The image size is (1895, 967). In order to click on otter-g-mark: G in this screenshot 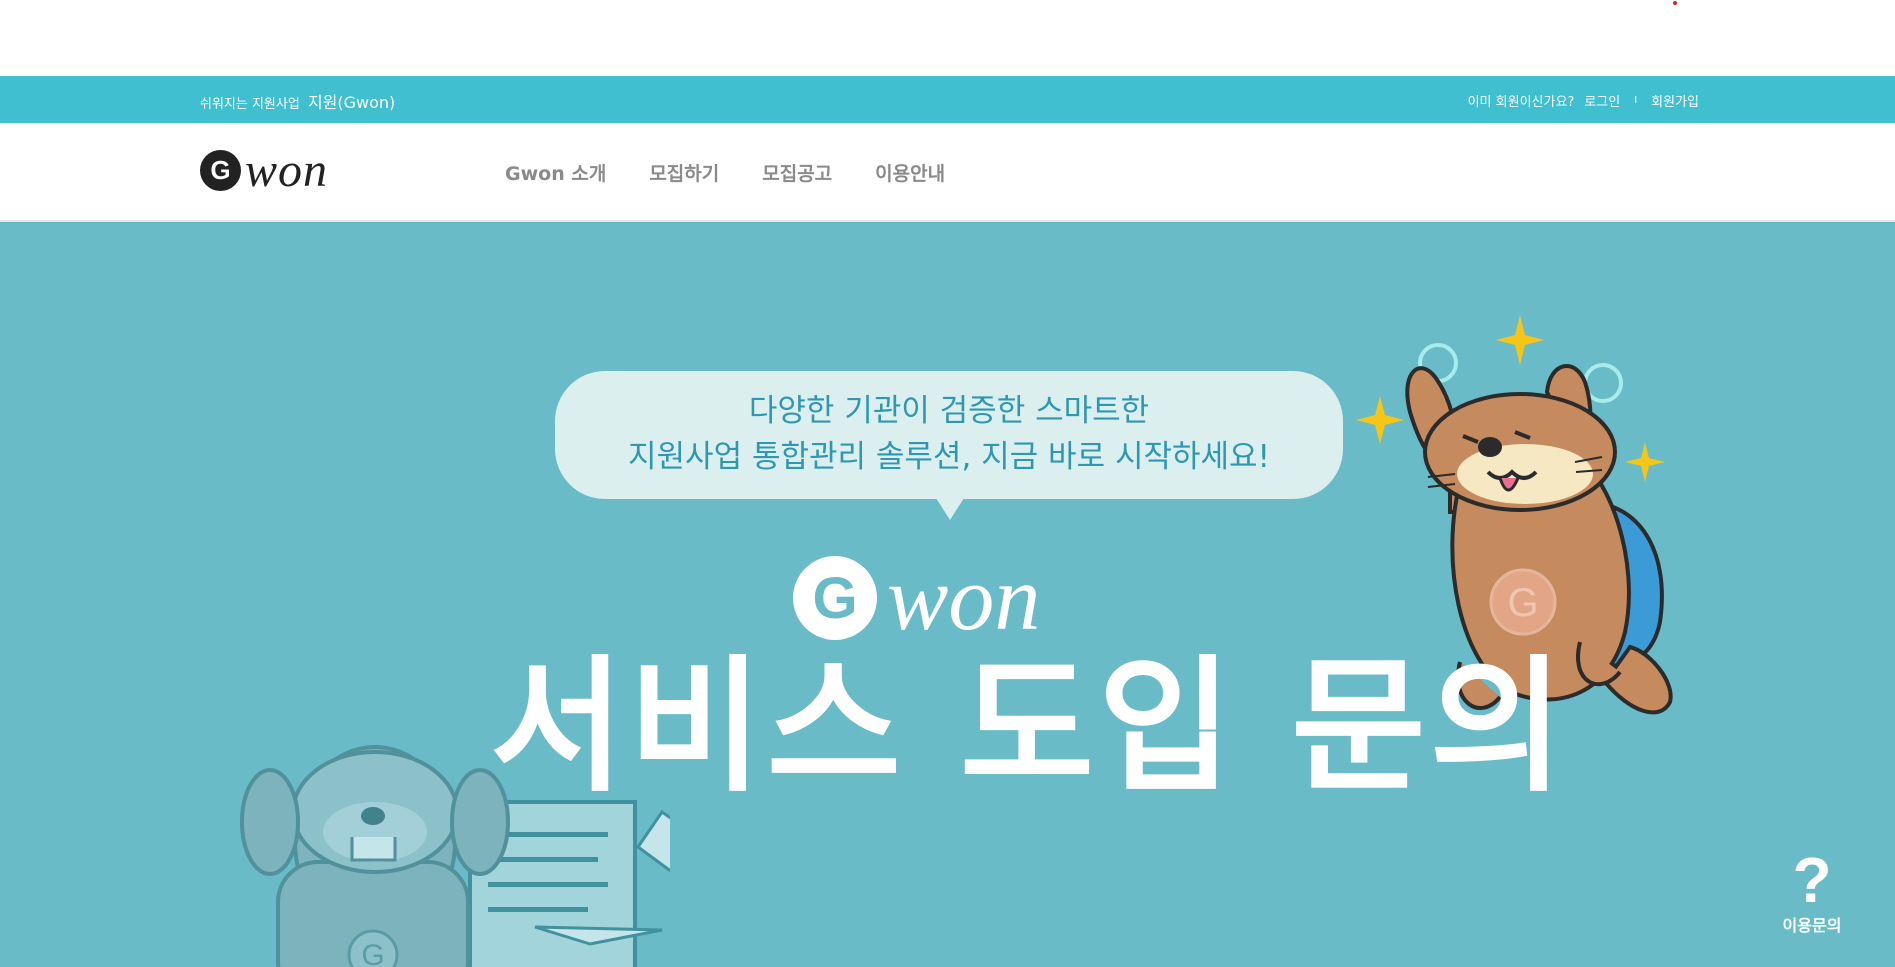, I will do `click(372, 953)`.